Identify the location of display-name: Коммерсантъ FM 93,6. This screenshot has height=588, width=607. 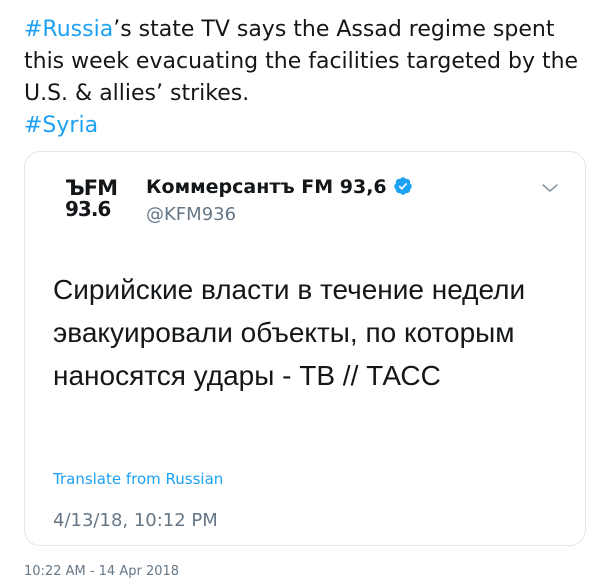
(279, 187).